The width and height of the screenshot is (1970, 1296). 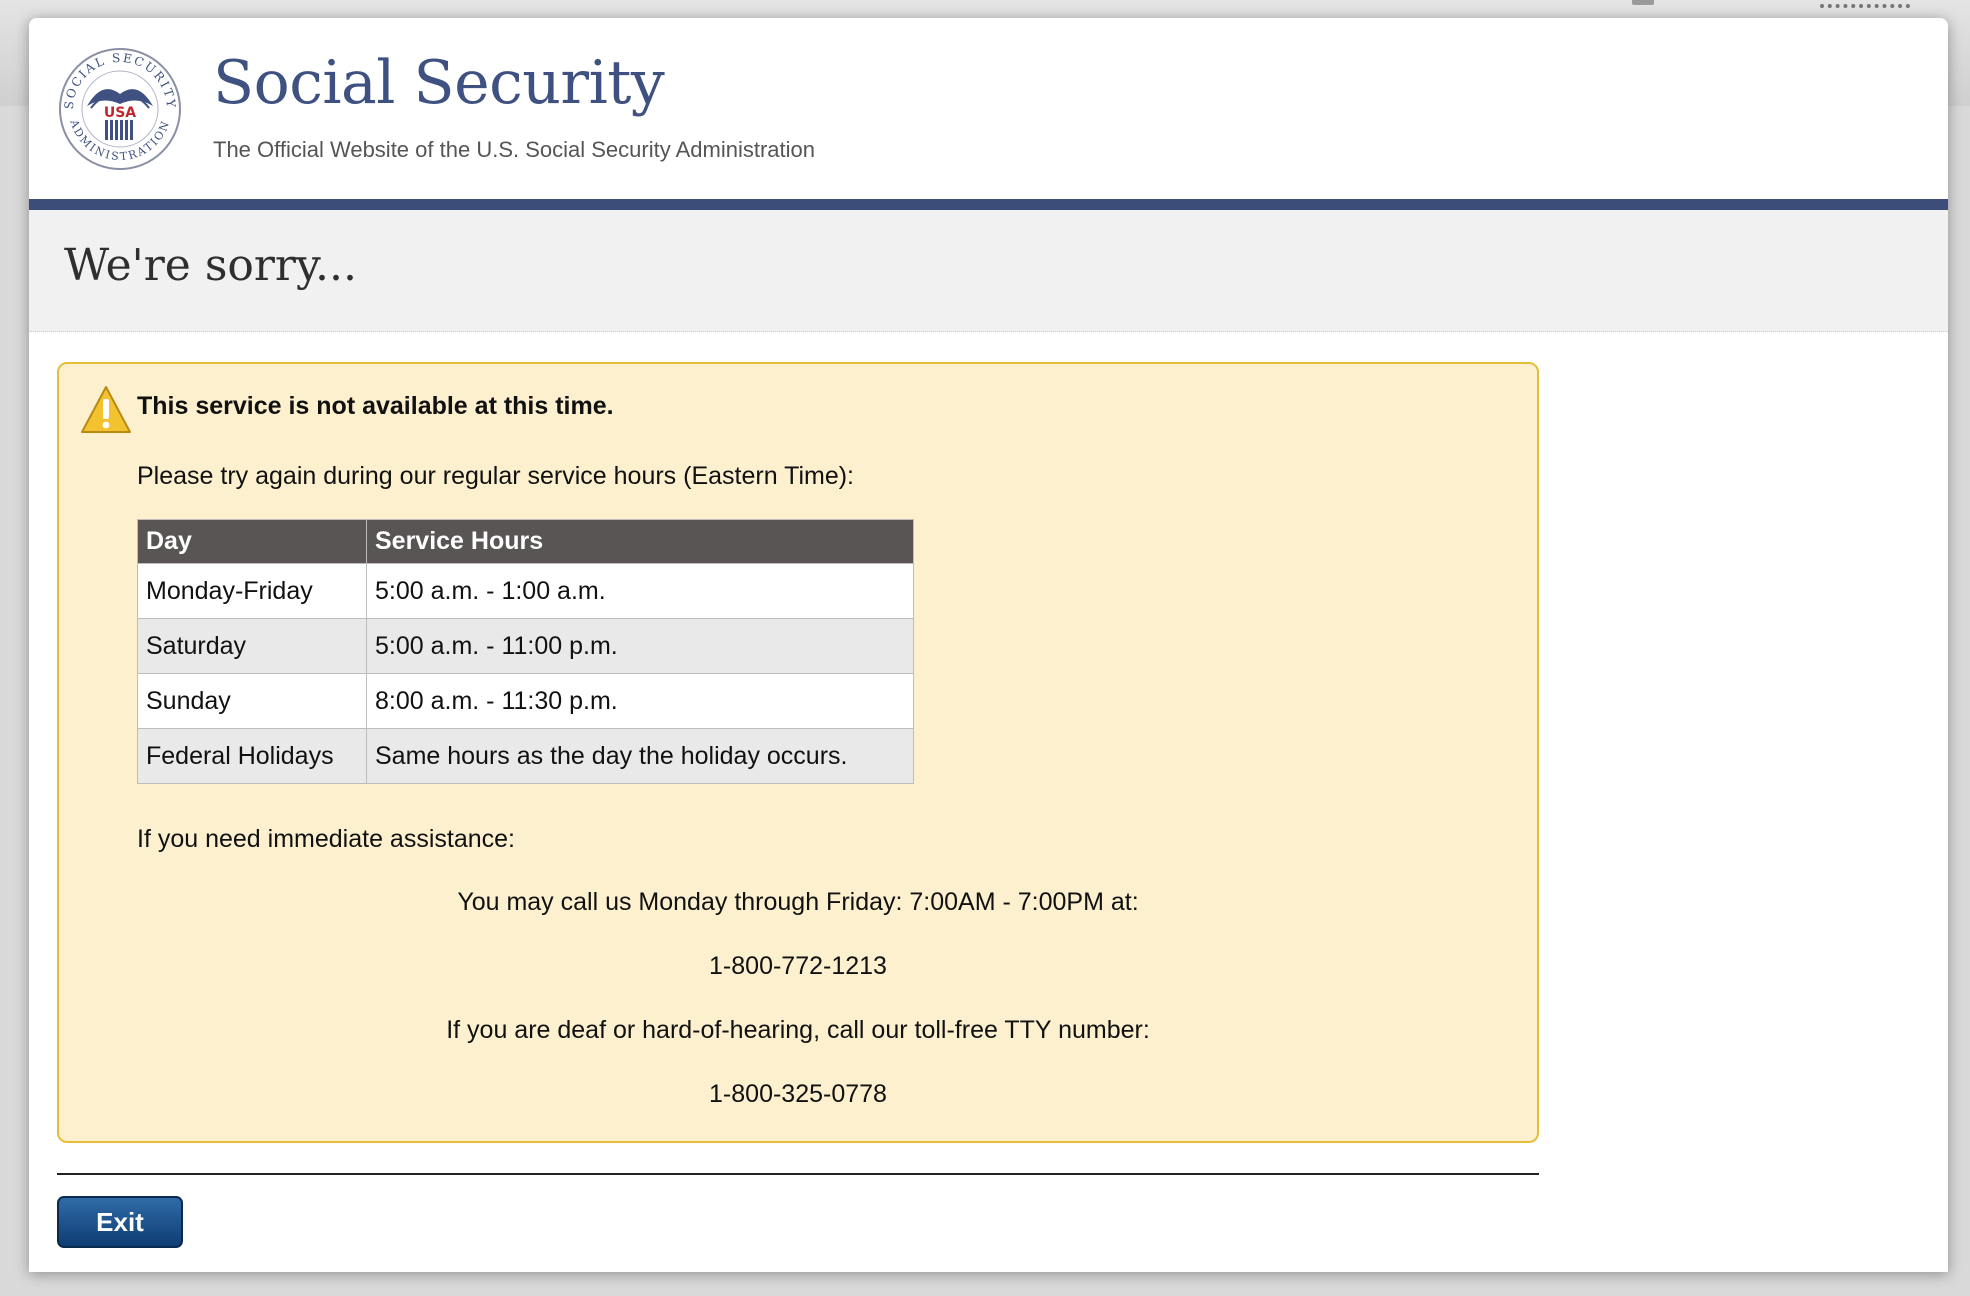 I want to click on day-cell: Monday-Friday, so click(x=252, y=591).